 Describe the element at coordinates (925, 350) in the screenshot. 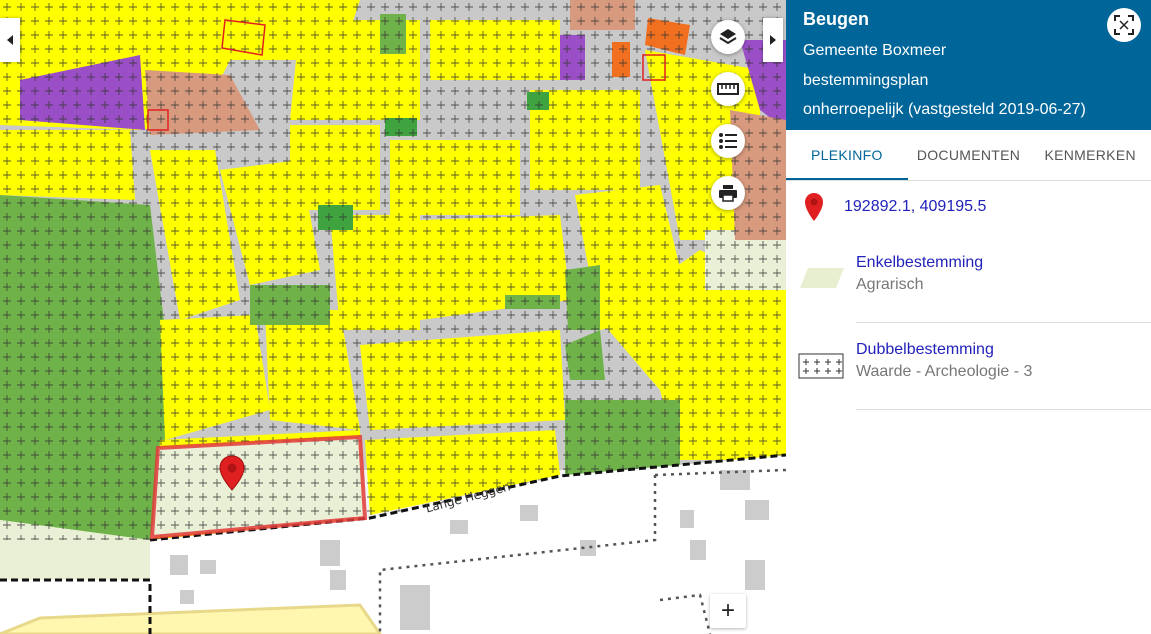

I see `legend-title-dubbelbestemming: Dubbelbestemming` at that location.